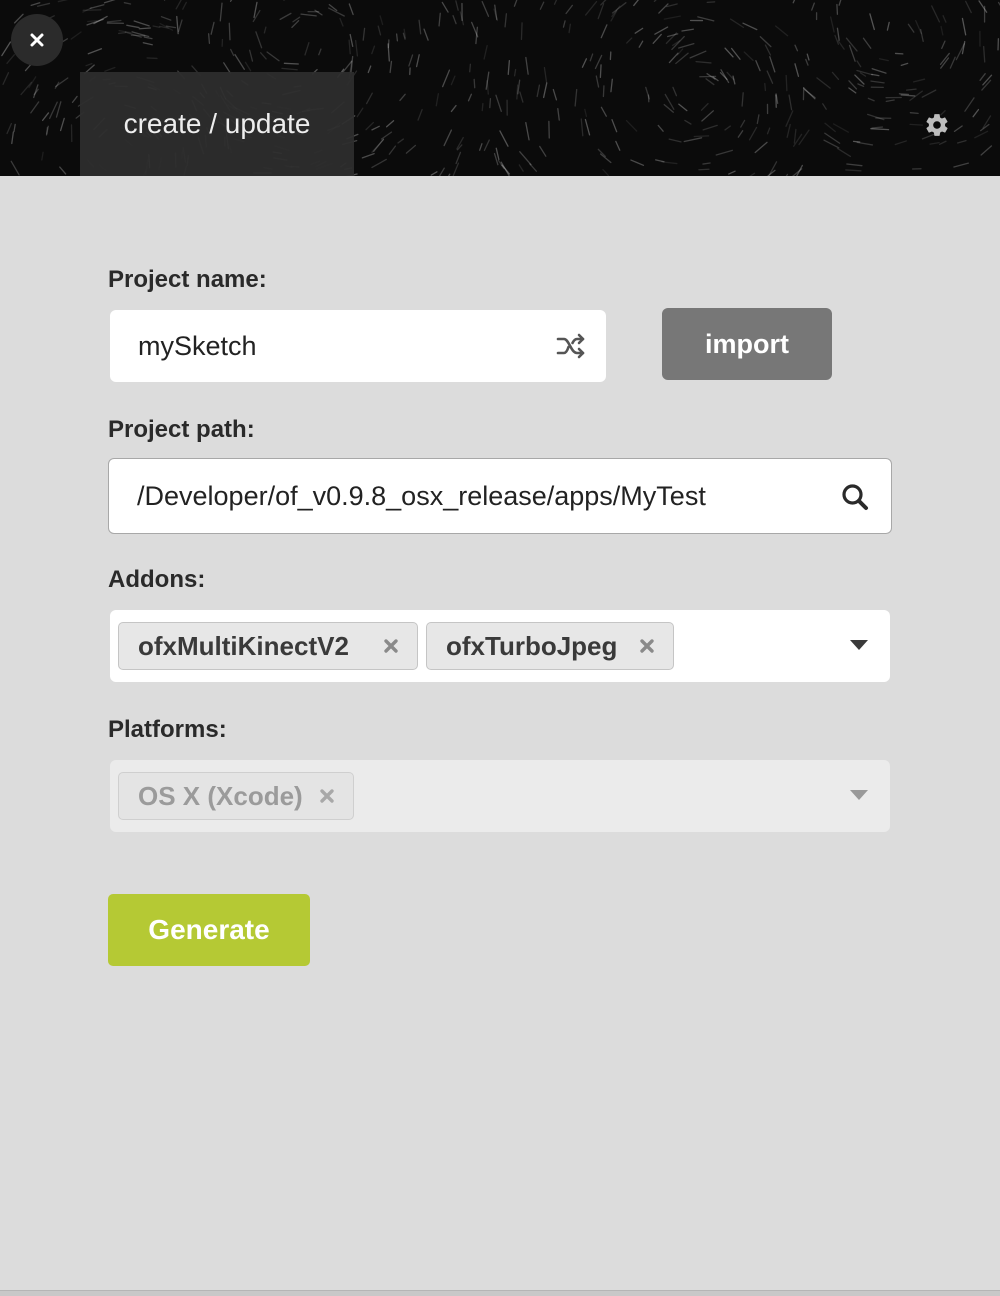 The width and height of the screenshot is (1000, 1296). I want to click on gear-icon, so click(937, 125).